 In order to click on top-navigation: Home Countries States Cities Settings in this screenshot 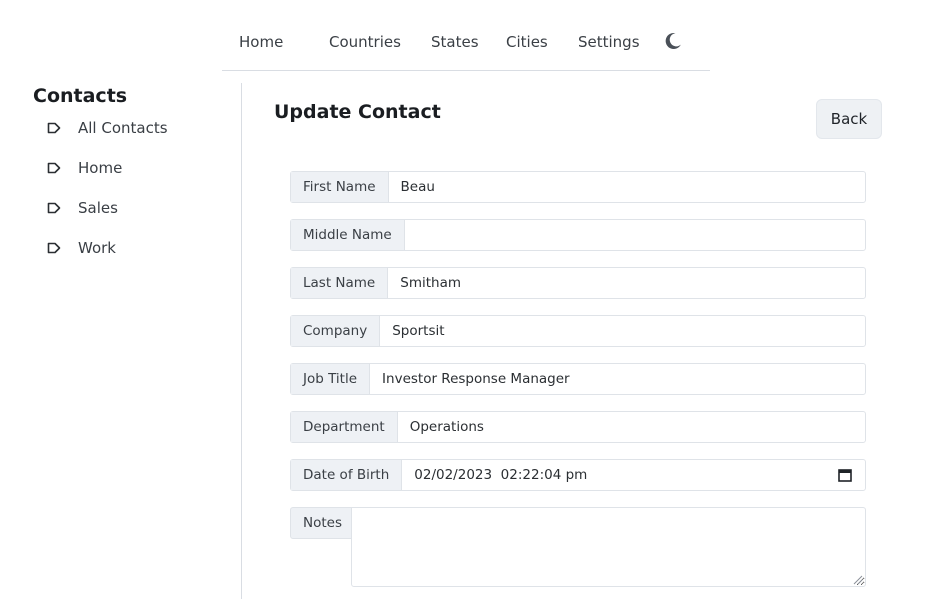, I will do `click(466, 45)`.